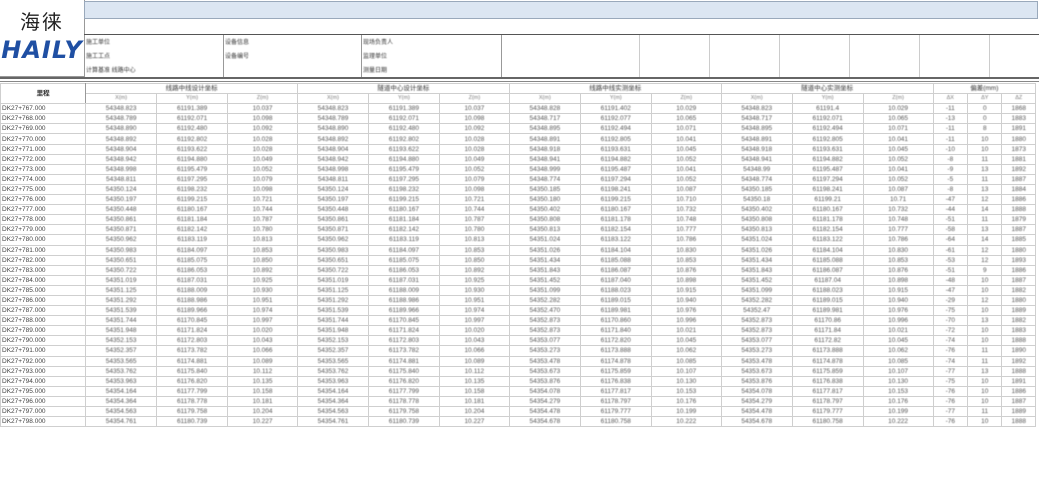 Image resolution: width=1039 pixels, height=497 pixels. Describe the element at coordinates (686, 280) in the screenshot. I see `value-cell: 10.898` at that location.